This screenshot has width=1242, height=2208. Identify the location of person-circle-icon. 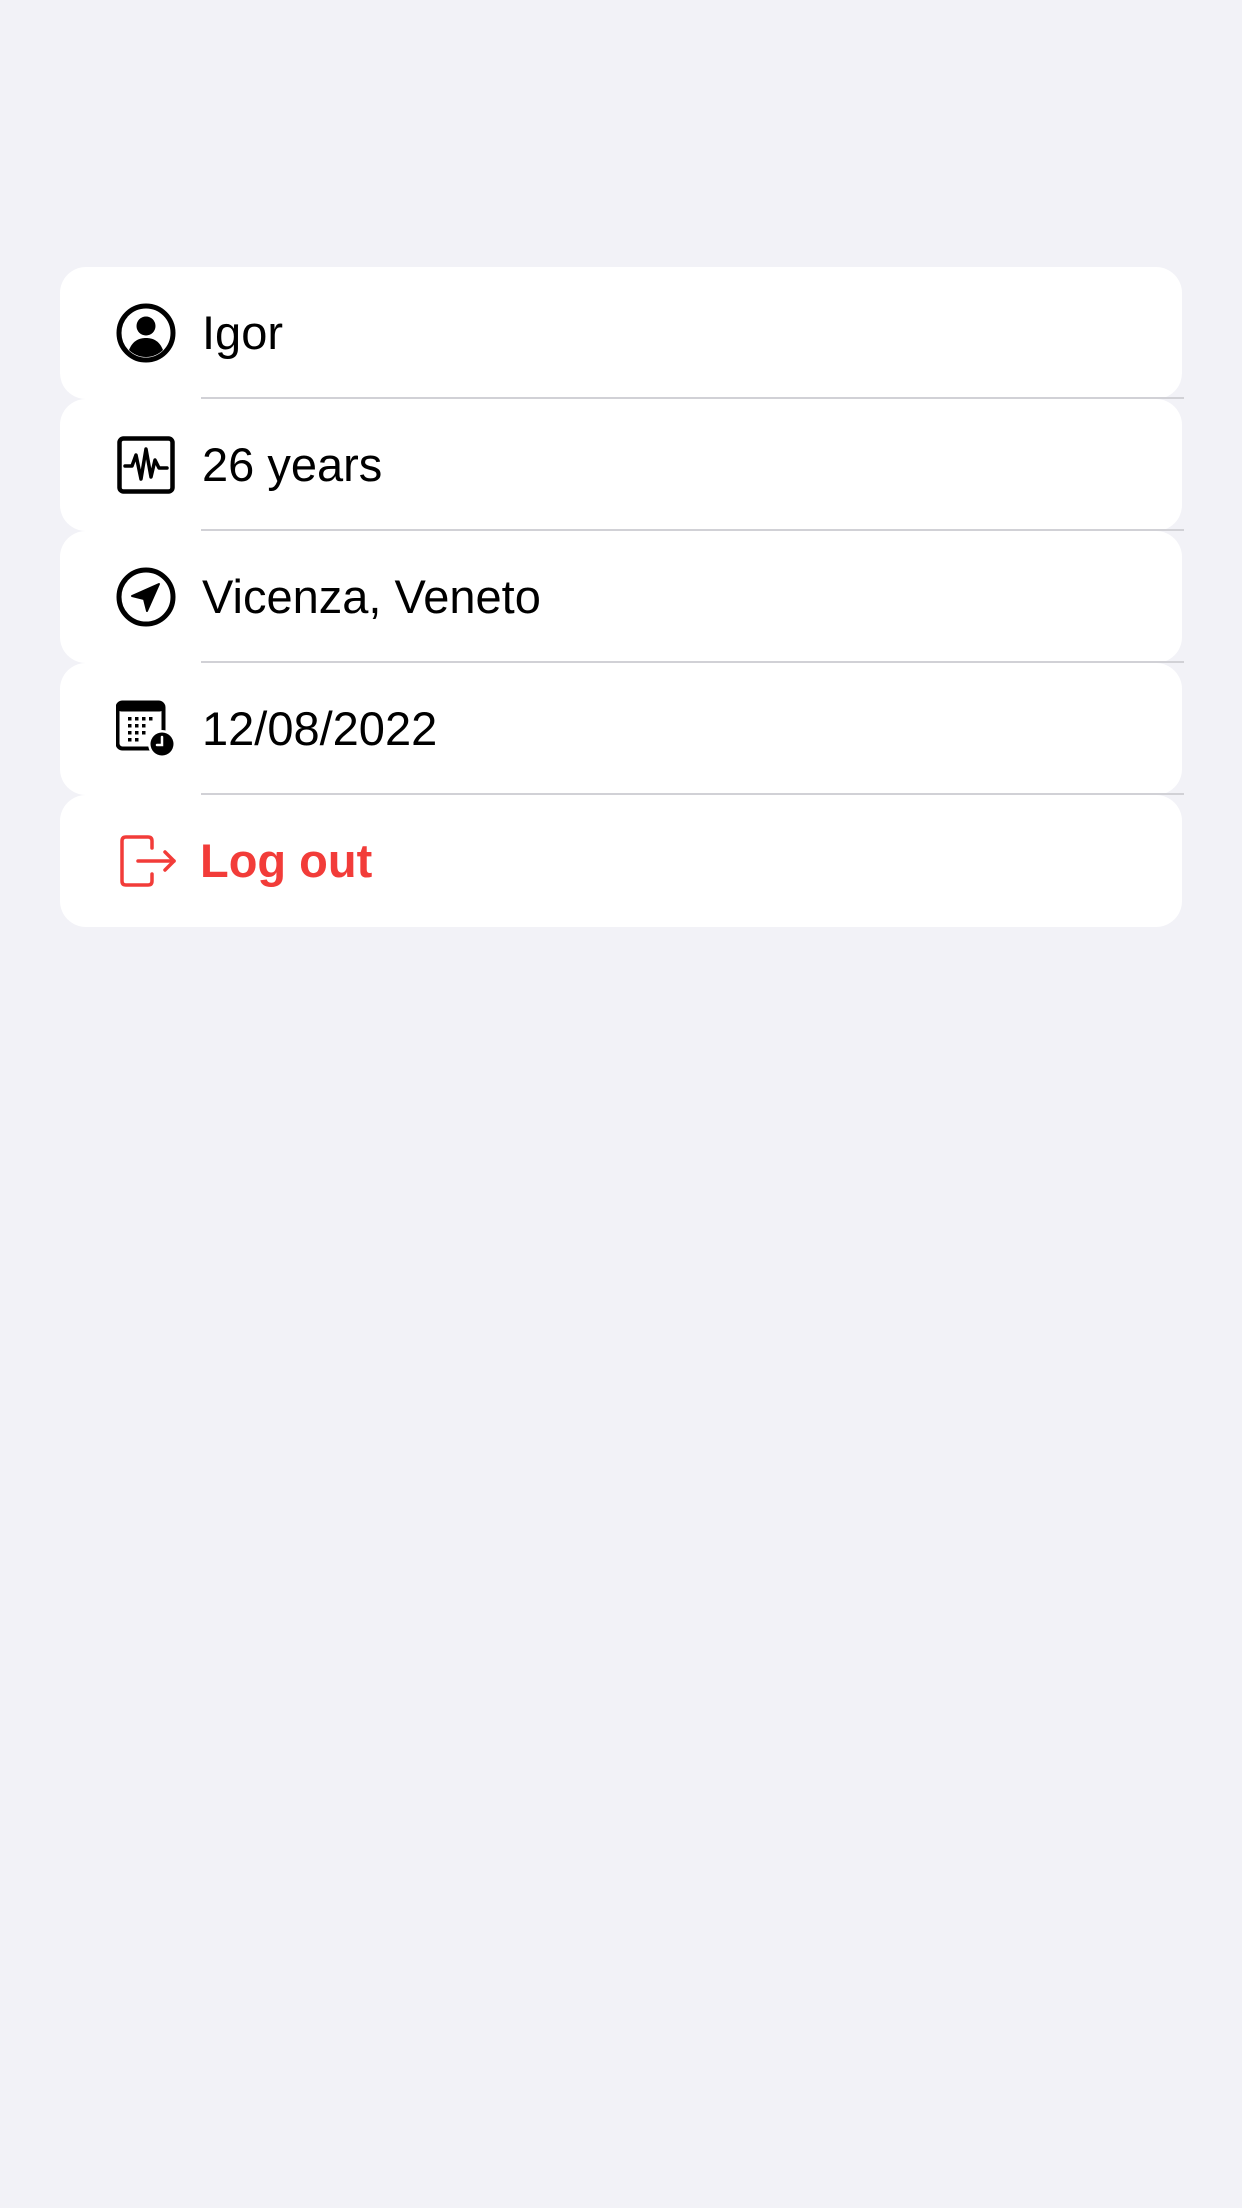
(146, 333).